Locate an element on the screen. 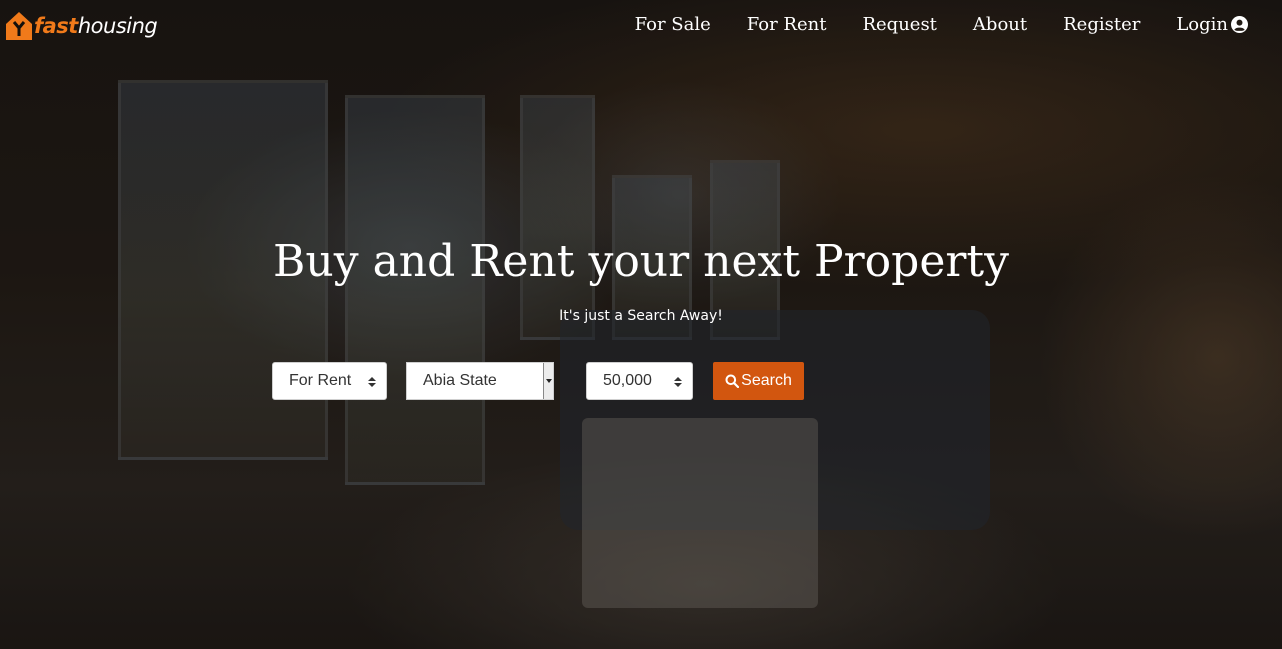  state-select: Abia State is located at coordinates (480, 381).